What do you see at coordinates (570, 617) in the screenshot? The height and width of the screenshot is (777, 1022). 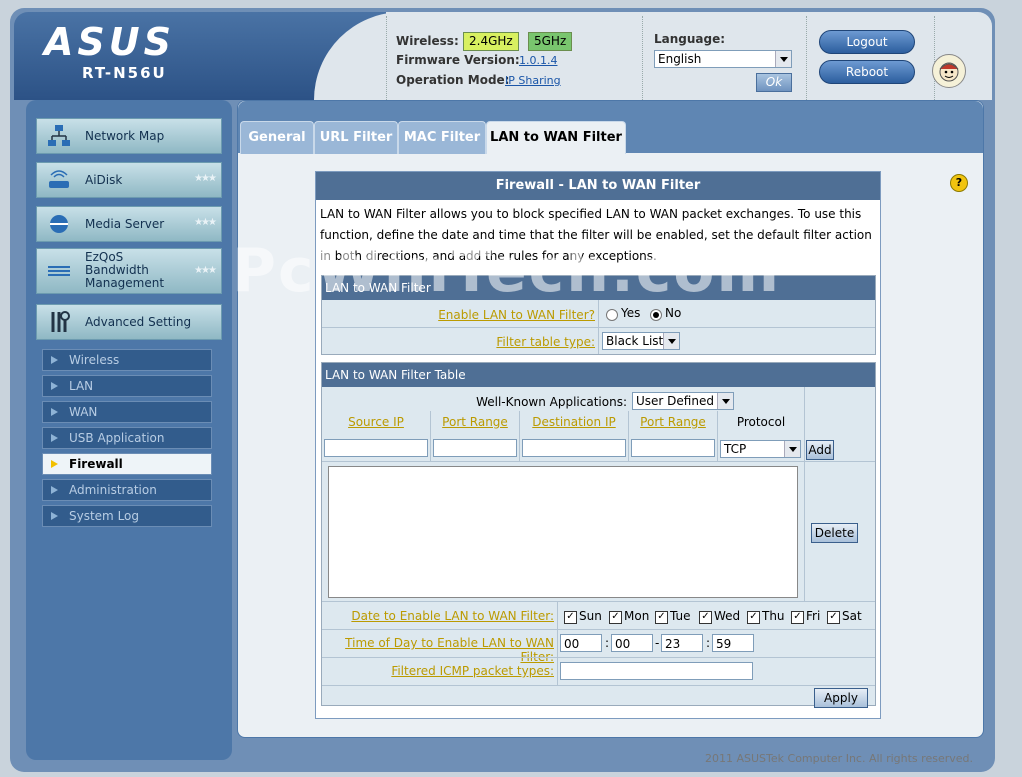 I see `day-sun-checkbox: ✓` at bounding box center [570, 617].